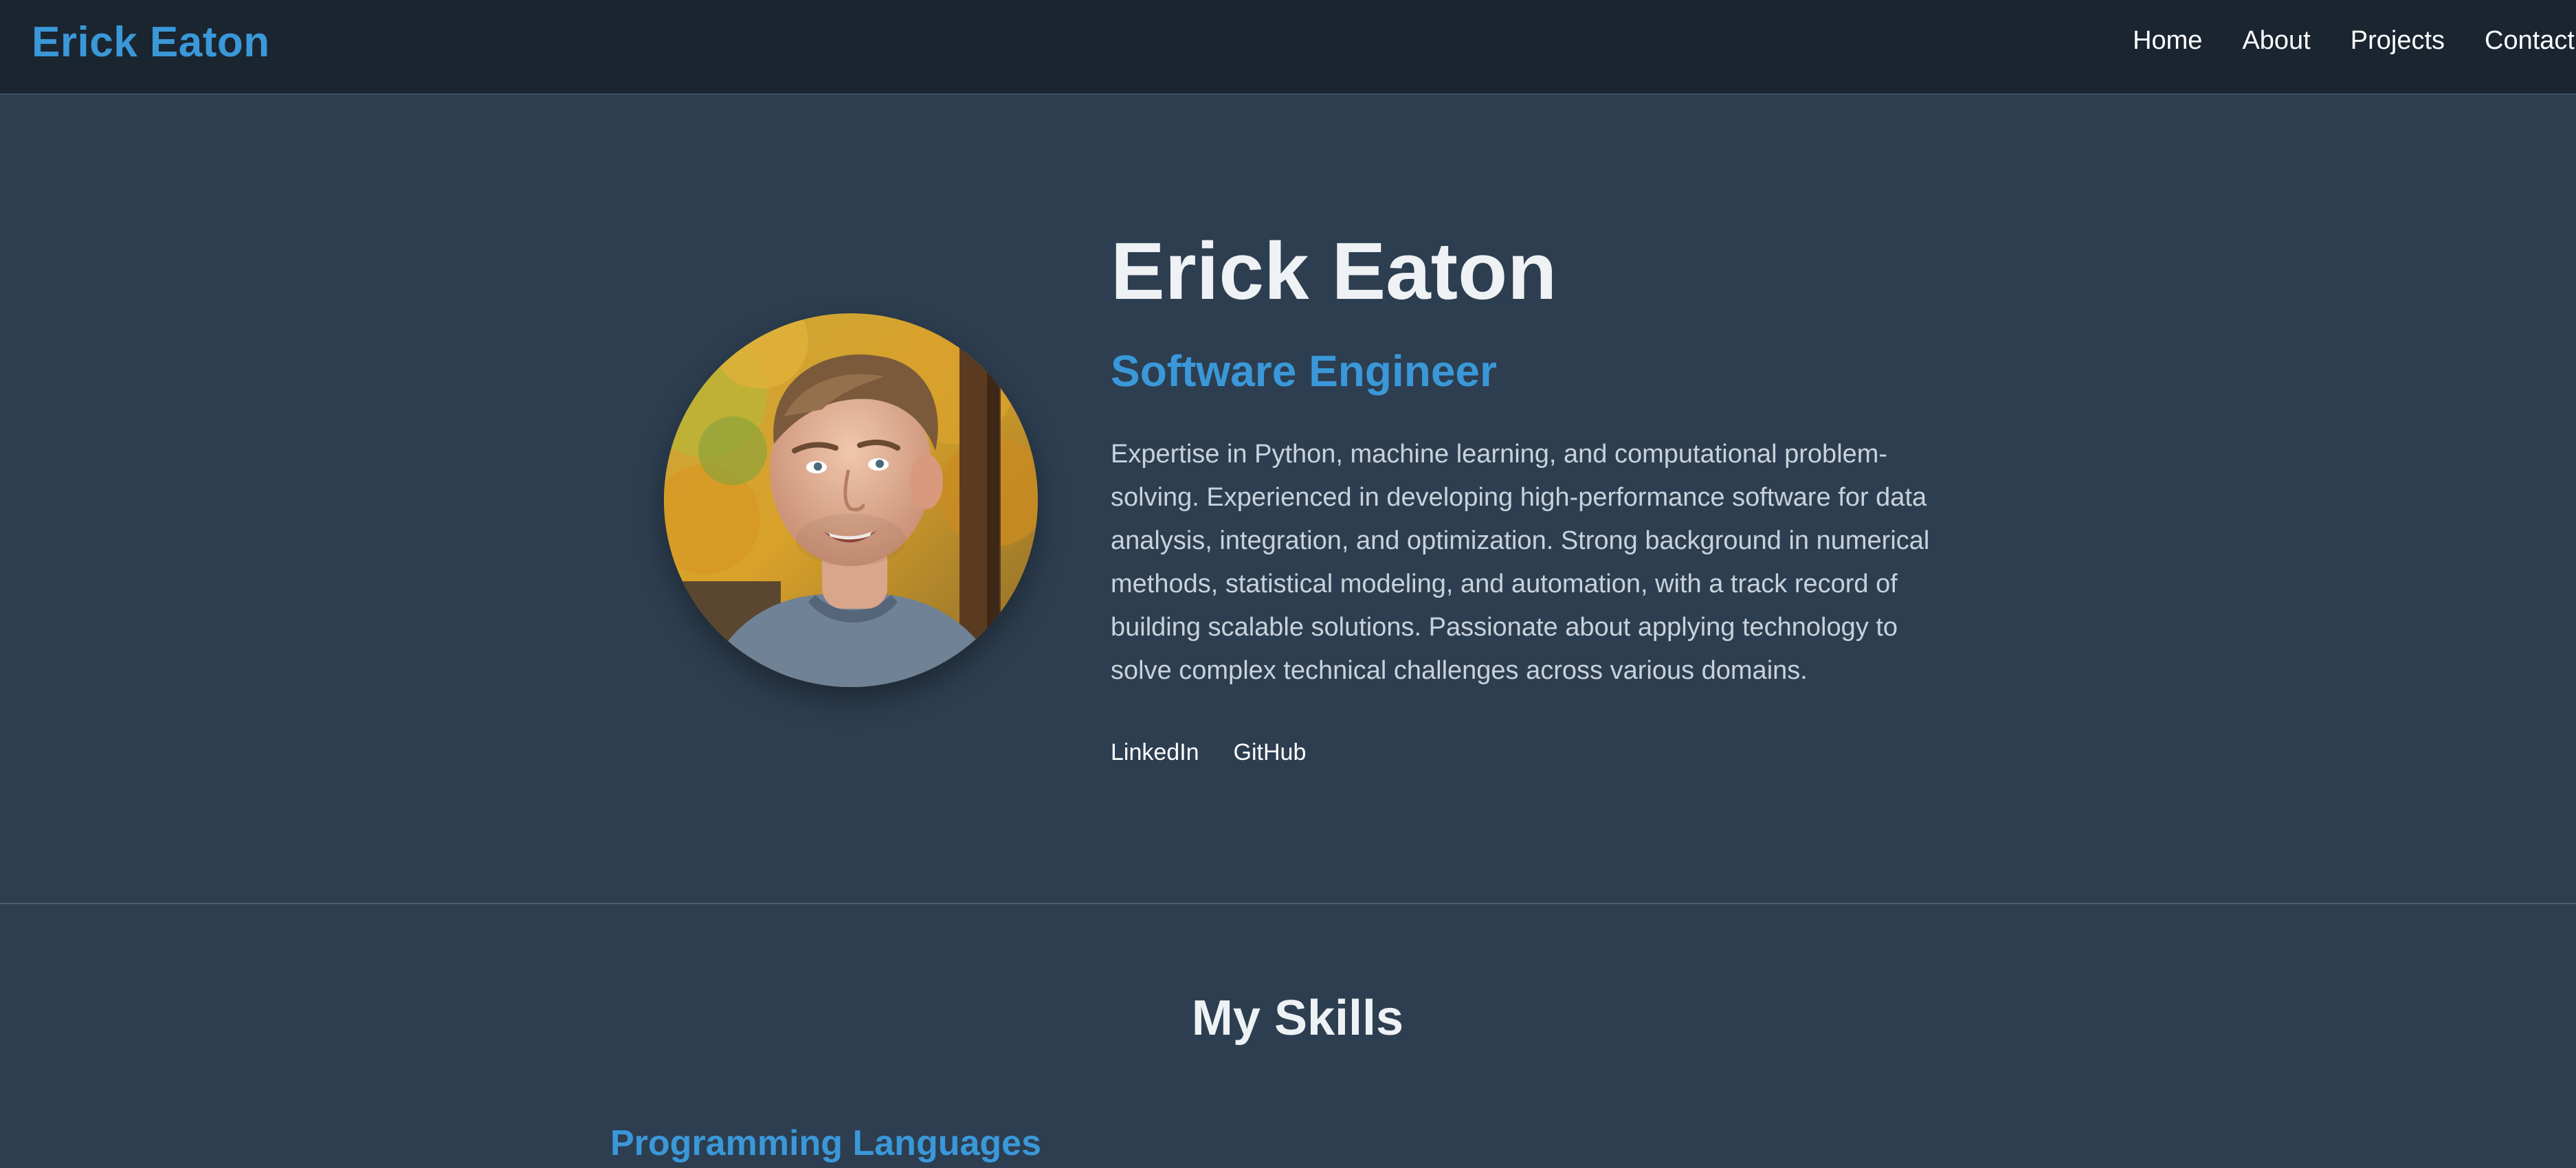  I want to click on nav-menu: Home About Projects Contact, so click(2334, 41).